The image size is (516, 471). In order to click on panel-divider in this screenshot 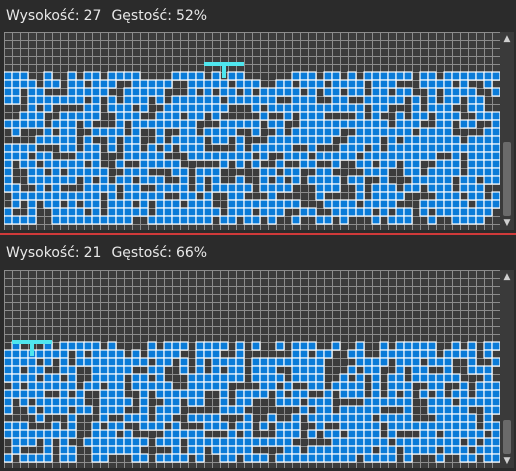, I will do `click(258, 234)`.